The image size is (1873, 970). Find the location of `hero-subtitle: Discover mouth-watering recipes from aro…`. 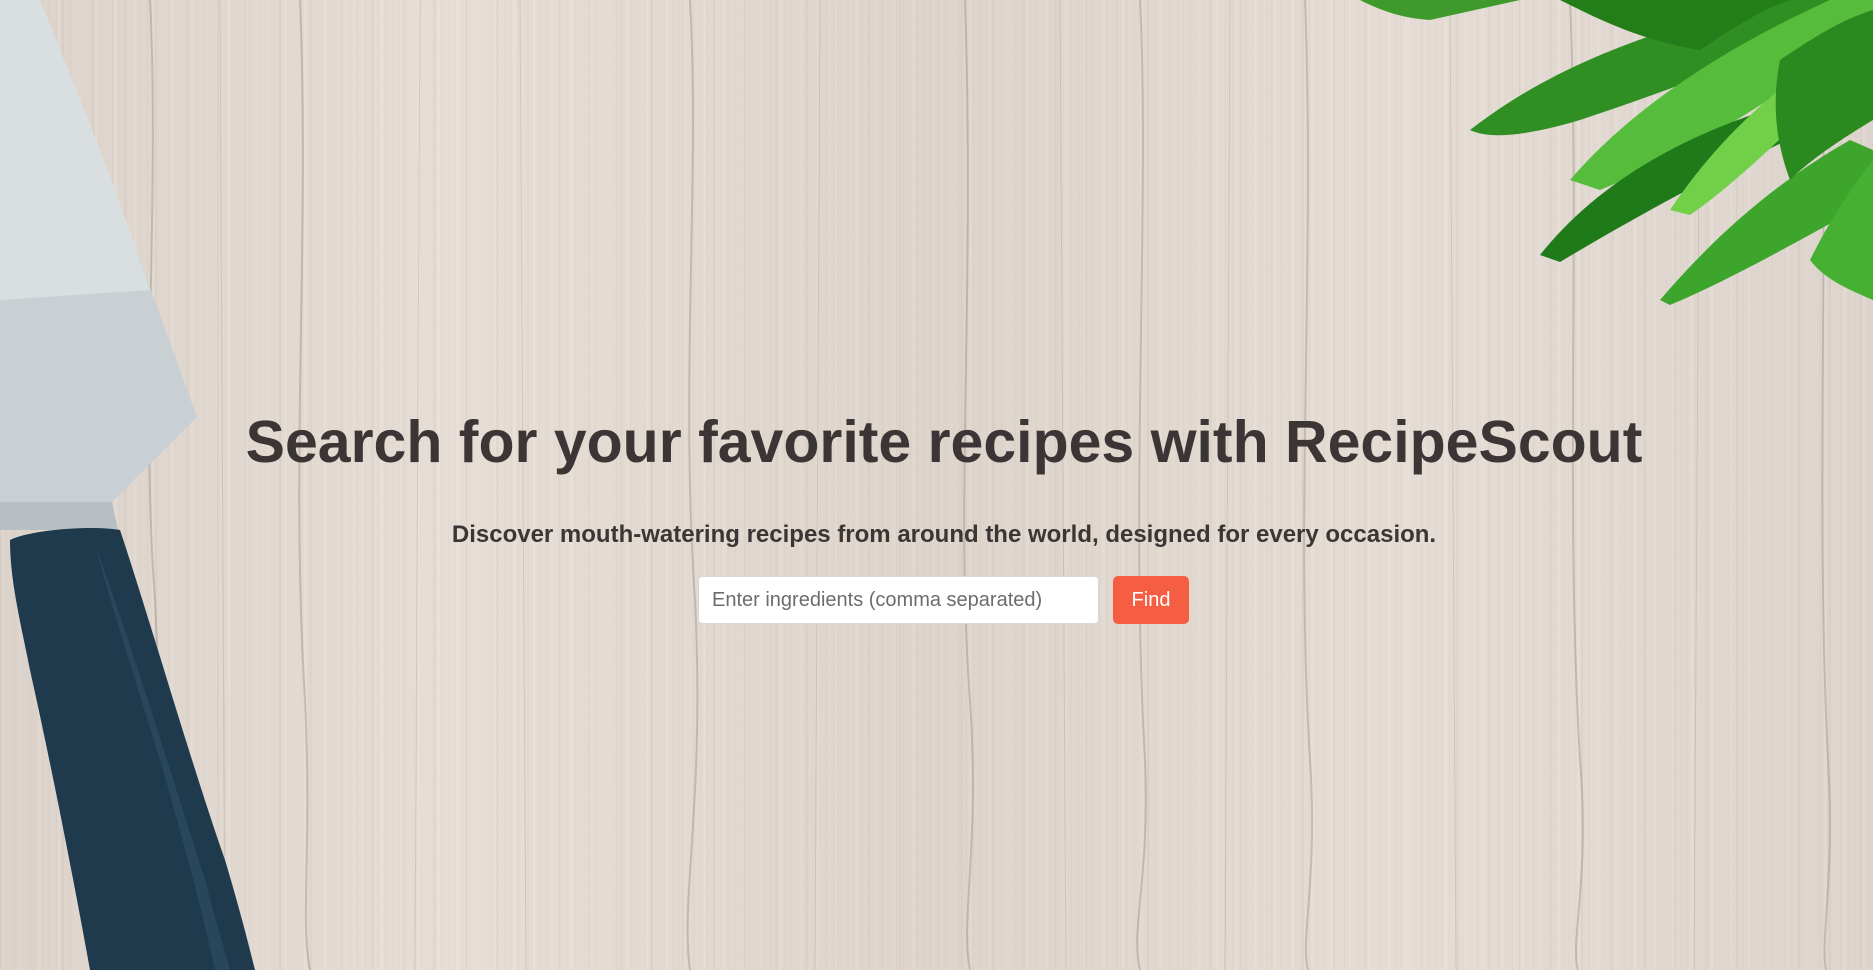

hero-subtitle: Discover mouth-watering recipes from aro… is located at coordinates (944, 534).